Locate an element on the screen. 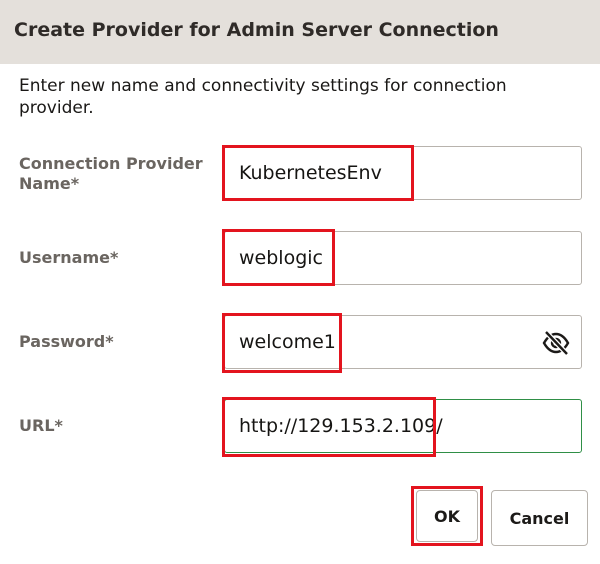 The height and width of the screenshot is (564, 600). password-input is located at coordinates (403, 342).